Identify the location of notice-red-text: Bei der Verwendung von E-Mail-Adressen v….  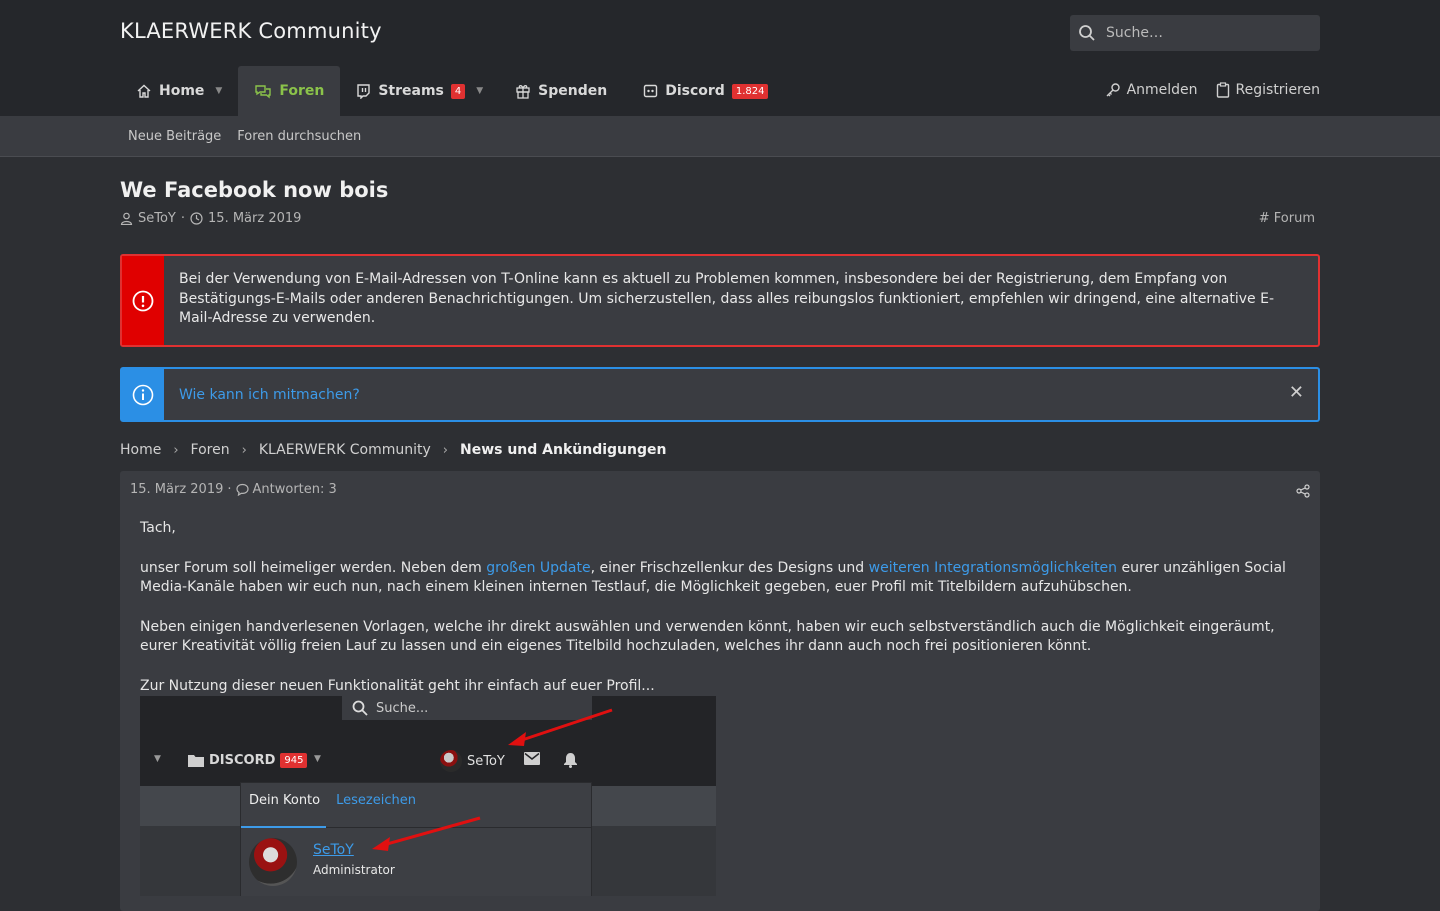
(727, 298).